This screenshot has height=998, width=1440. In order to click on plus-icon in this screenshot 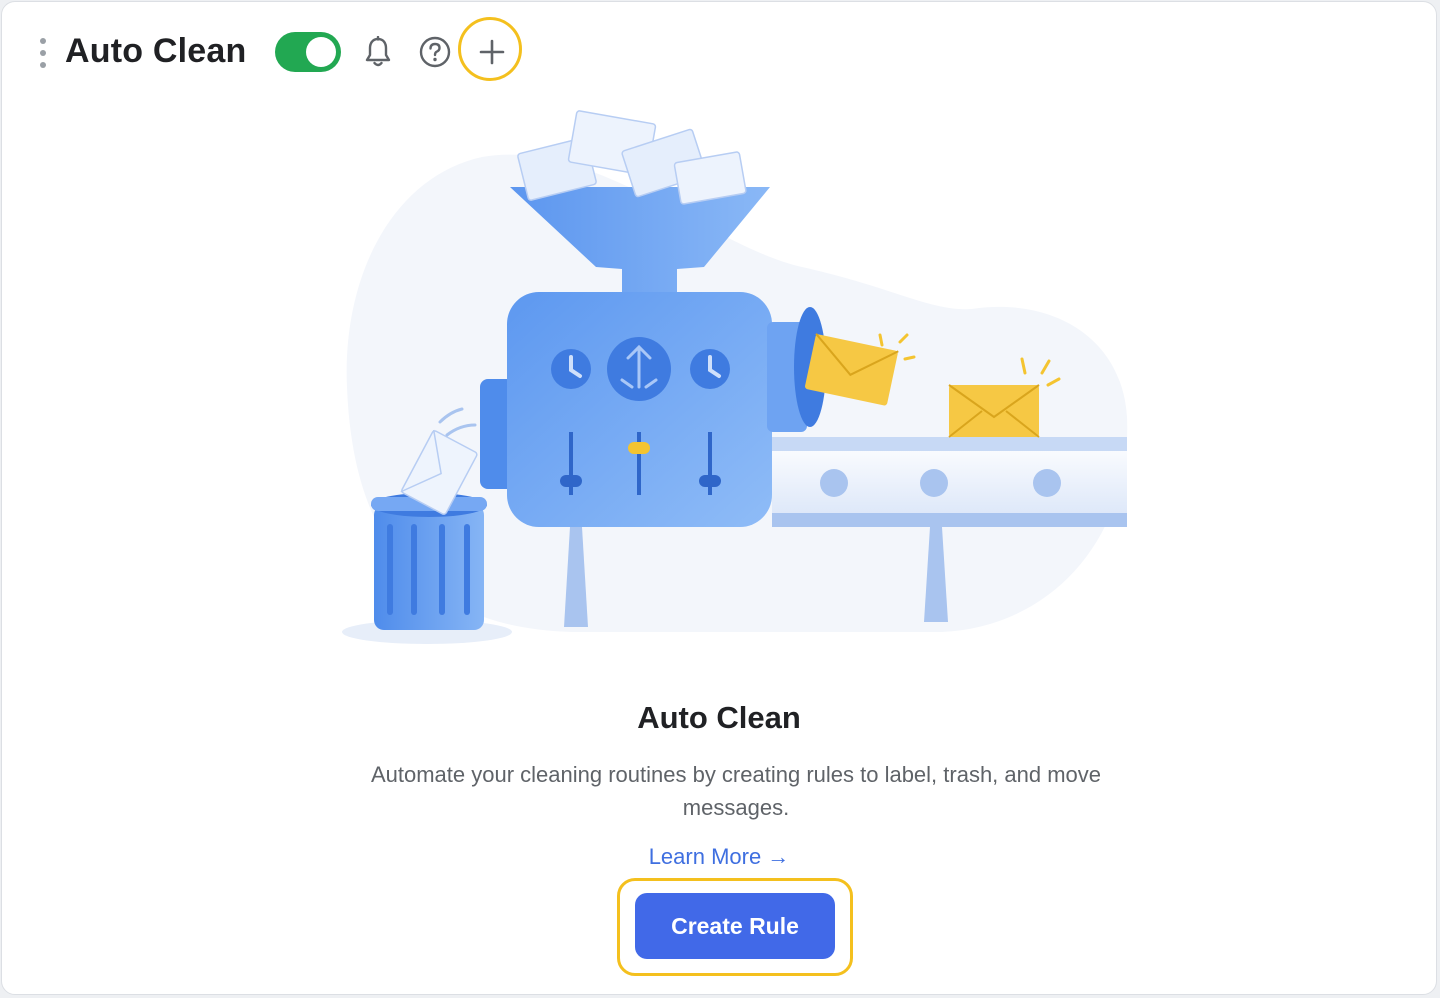, I will do `click(492, 52)`.